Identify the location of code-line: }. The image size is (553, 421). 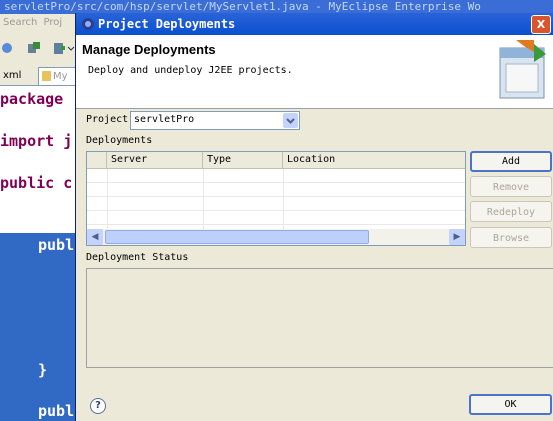
(43, 370).